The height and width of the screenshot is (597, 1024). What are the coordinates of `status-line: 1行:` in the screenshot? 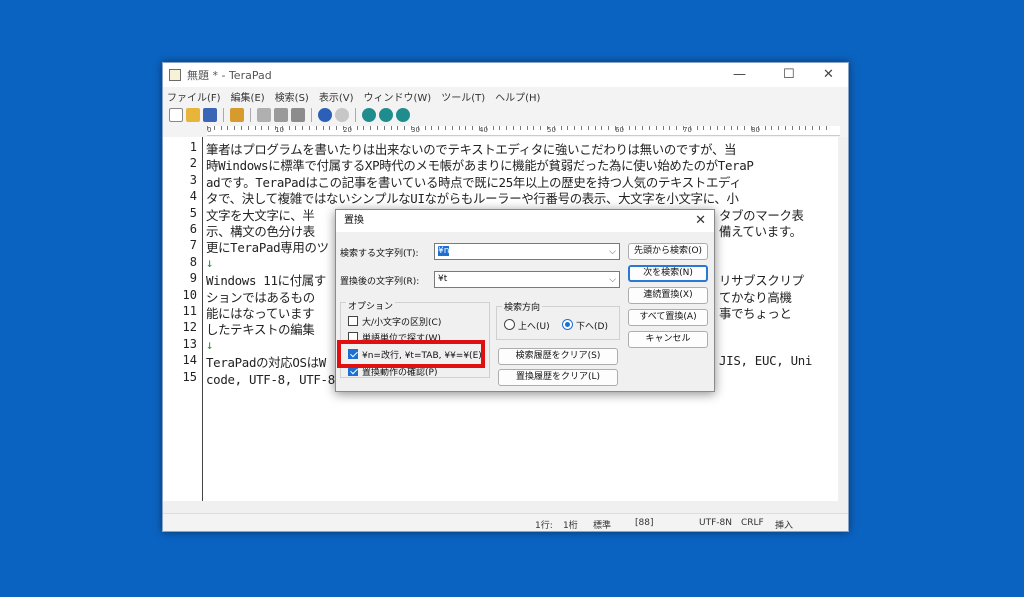 It's located at (544, 526).